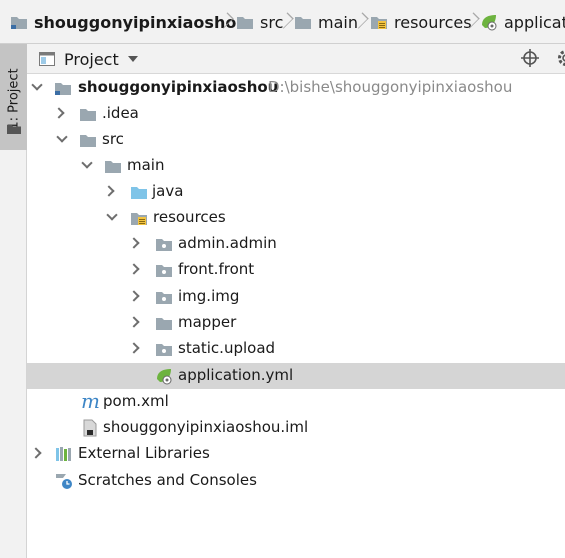  What do you see at coordinates (326, 21) in the screenshot?
I see `breadcrumb-item-main: main` at bounding box center [326, 21].